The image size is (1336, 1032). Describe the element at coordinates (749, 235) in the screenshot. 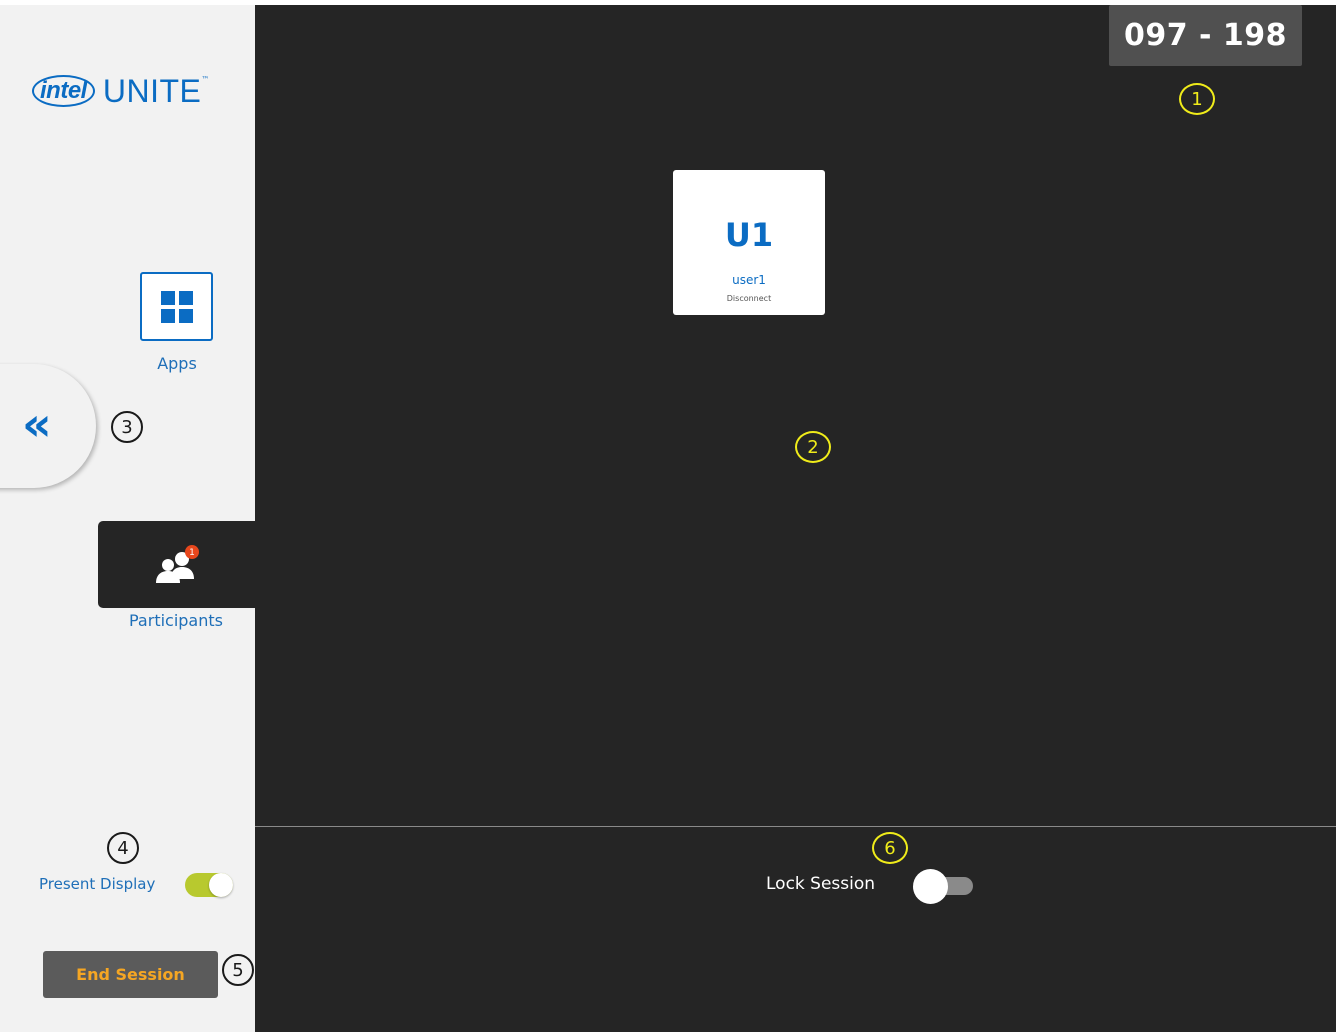

I see `participant-initials: U1` at that location.